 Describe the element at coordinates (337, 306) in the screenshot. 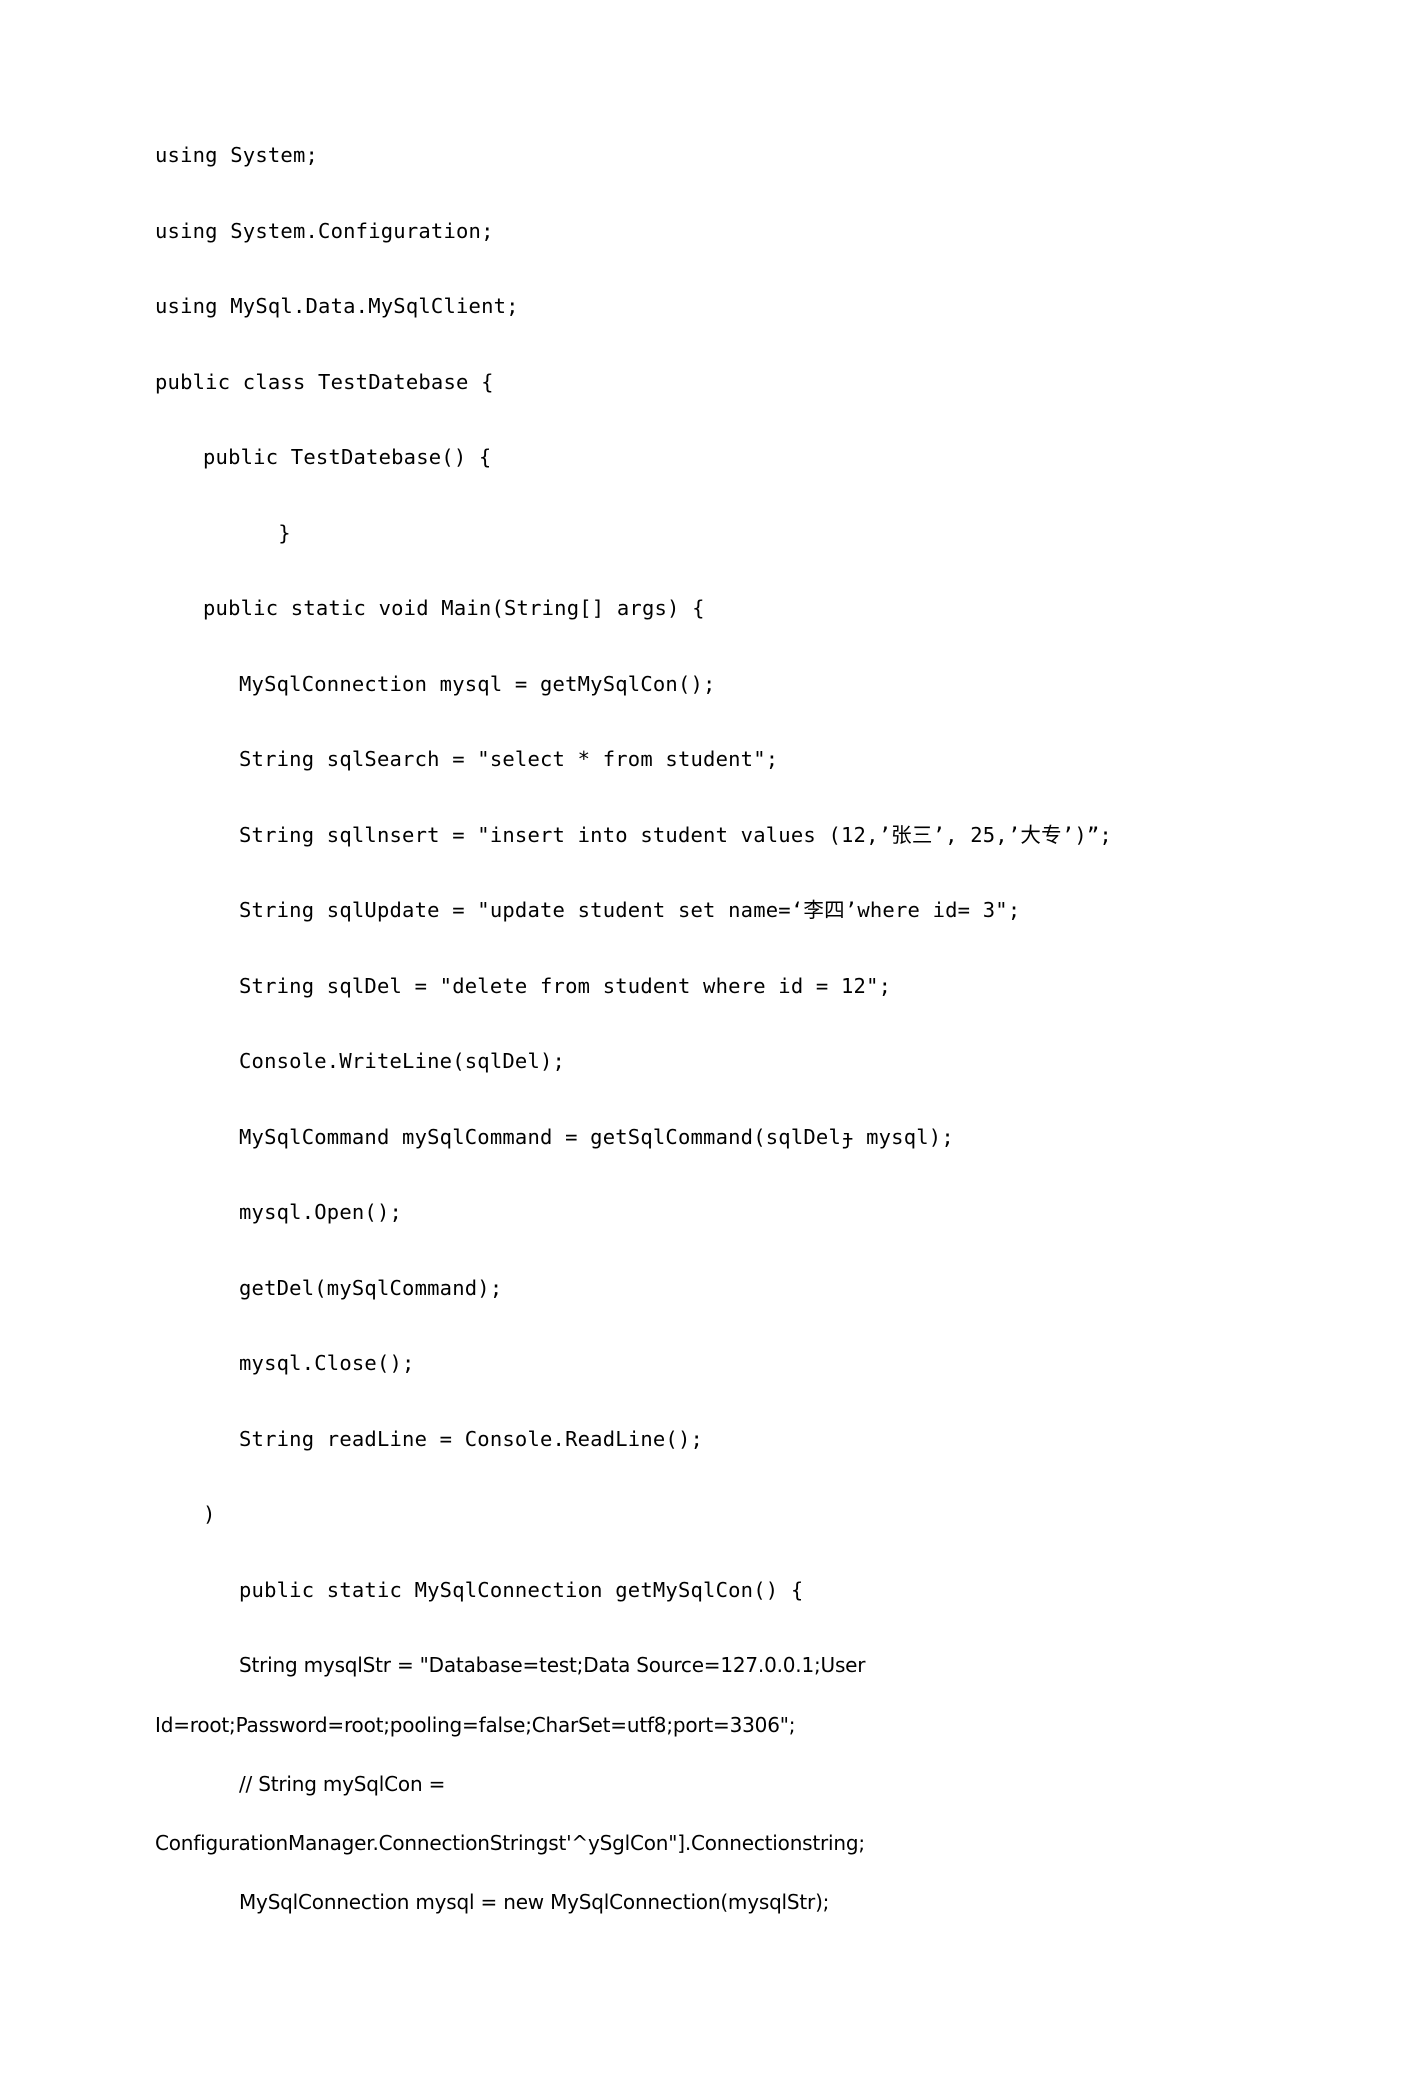

I see `code-line: using MySql.Data.MySqlClient;` at that location.